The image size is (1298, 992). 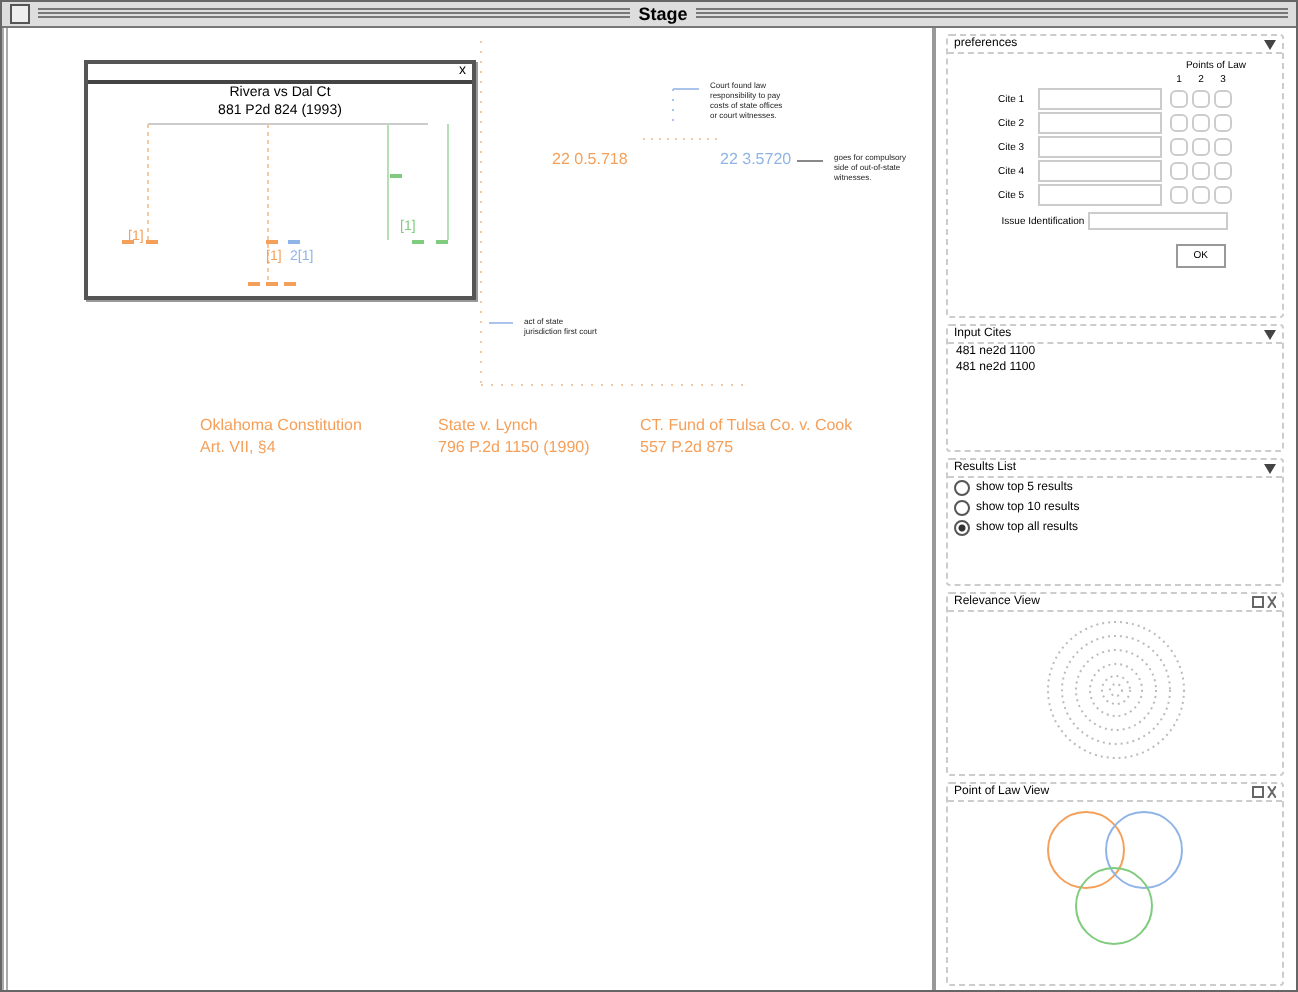 What do you see at coordinates (514, 436) in the screenshot?
I see `case-node: State v. Lynch 796 P.2d 1150 (1990)` at bounding box center [514, 436].